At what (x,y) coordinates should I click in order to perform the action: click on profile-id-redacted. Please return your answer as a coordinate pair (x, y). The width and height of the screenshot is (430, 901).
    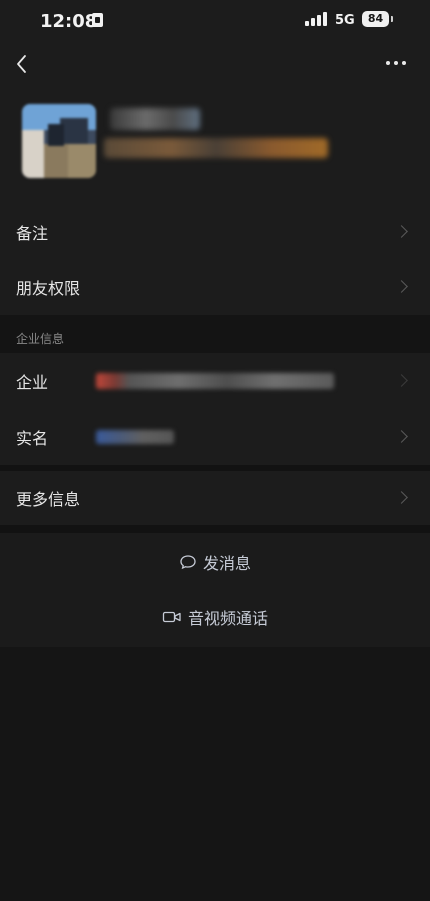
    Looking at the image, I should click on (216, 148).